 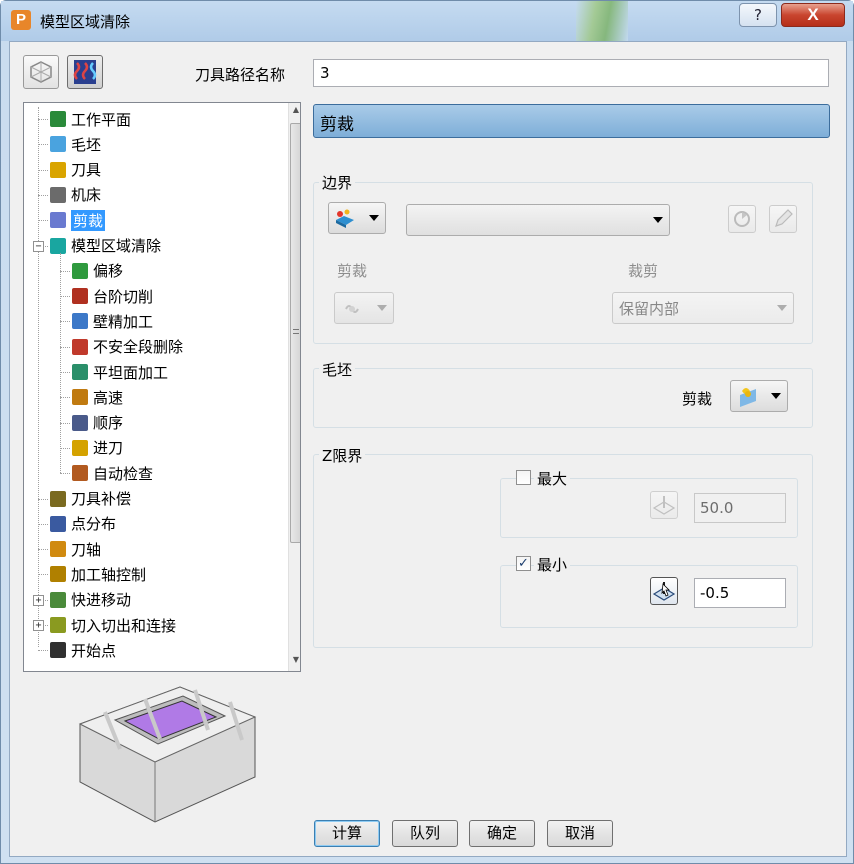 What do you see at coordinates (552, 564) in the screenshot?
I see `z-min-label: 最小` at bounding box center [552, 564].